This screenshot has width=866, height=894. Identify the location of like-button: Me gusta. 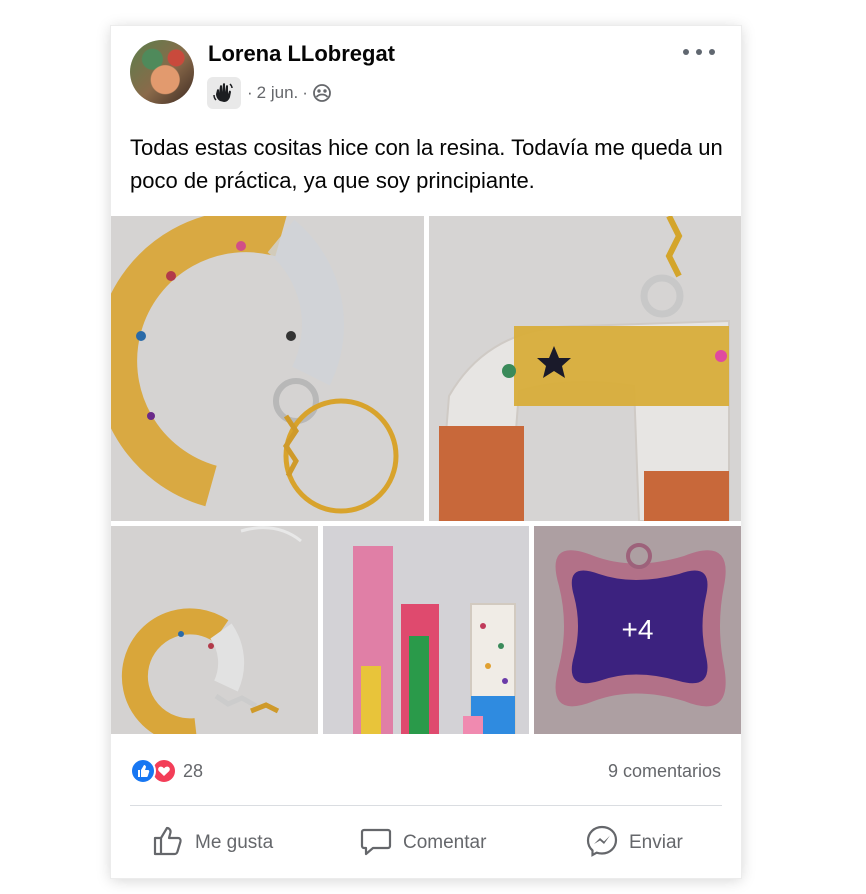
(212, 843).